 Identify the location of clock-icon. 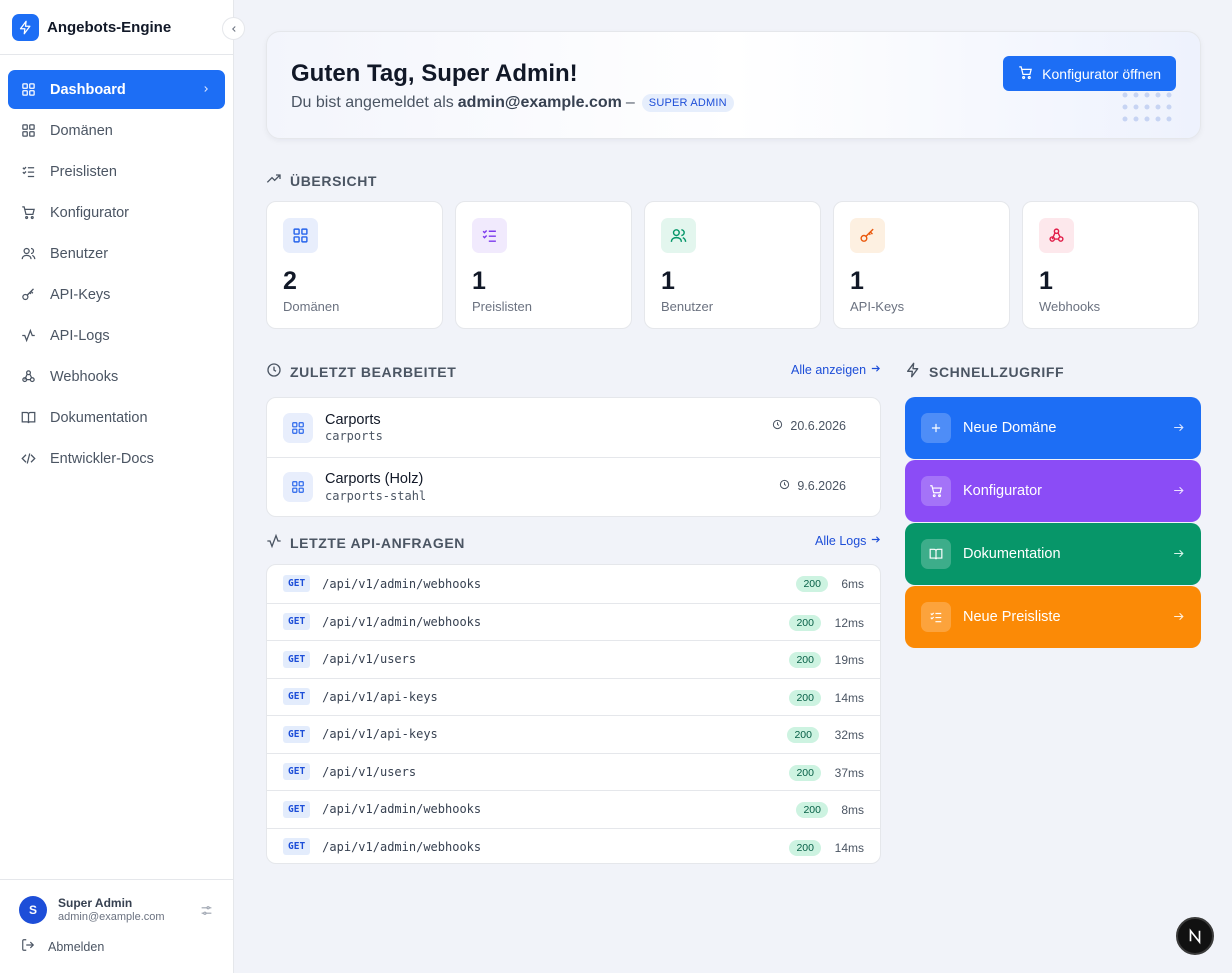
(274, 371).